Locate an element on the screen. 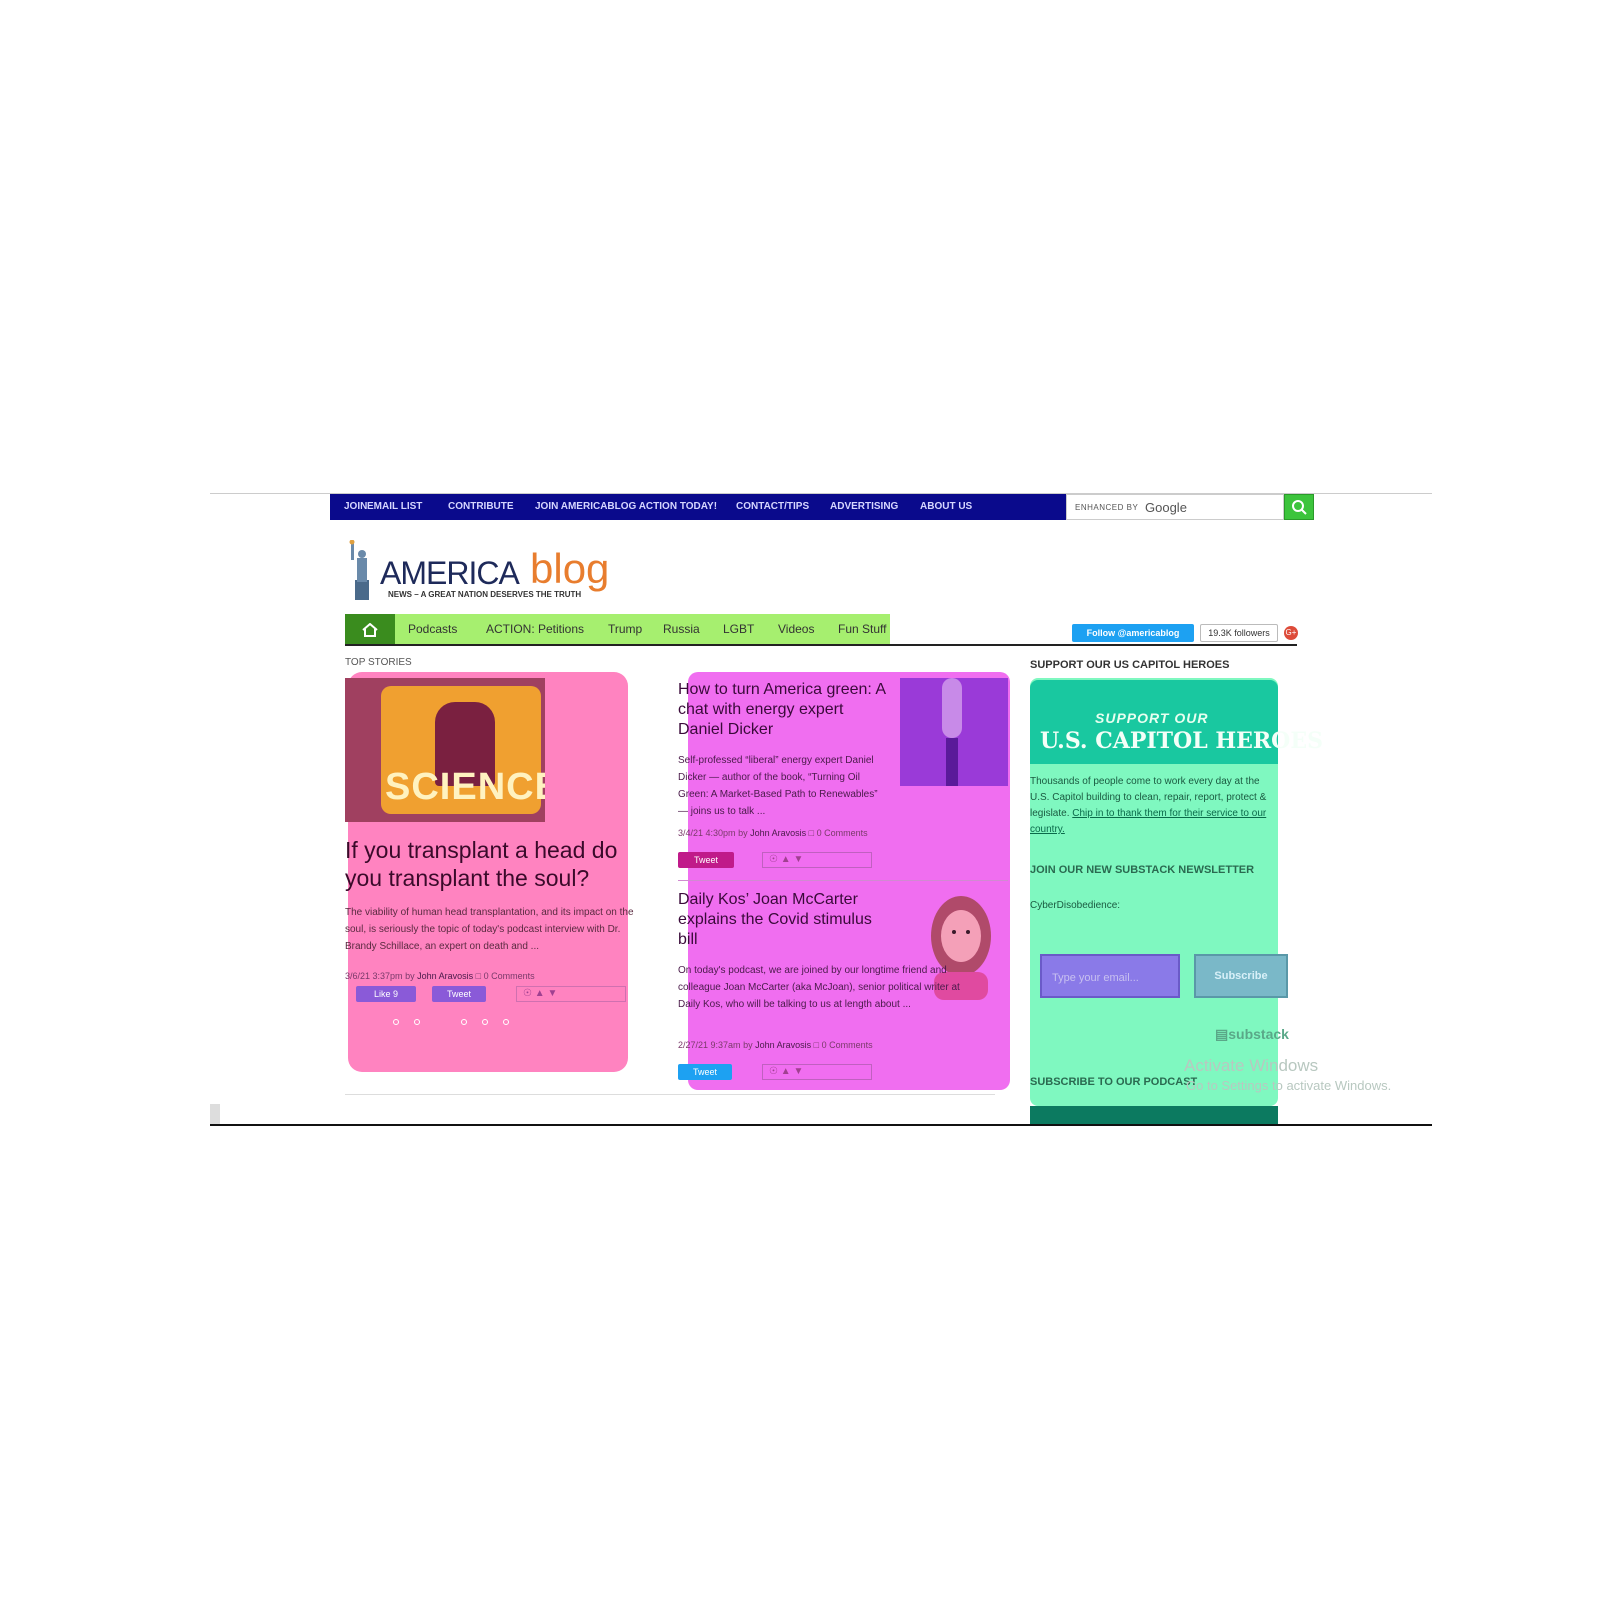 Image resolution: width=1600 pixels, height=1600 pixels. smokestack is located at coordinates (952, 762).